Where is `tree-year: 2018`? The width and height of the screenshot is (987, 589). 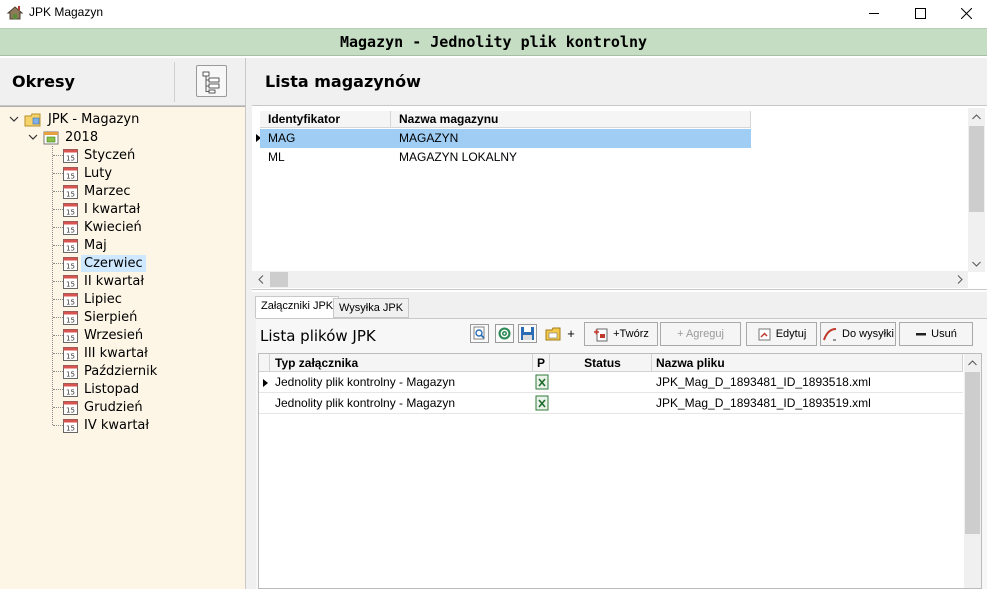 tree-year: 2018 is located at coordinates (64, 137).